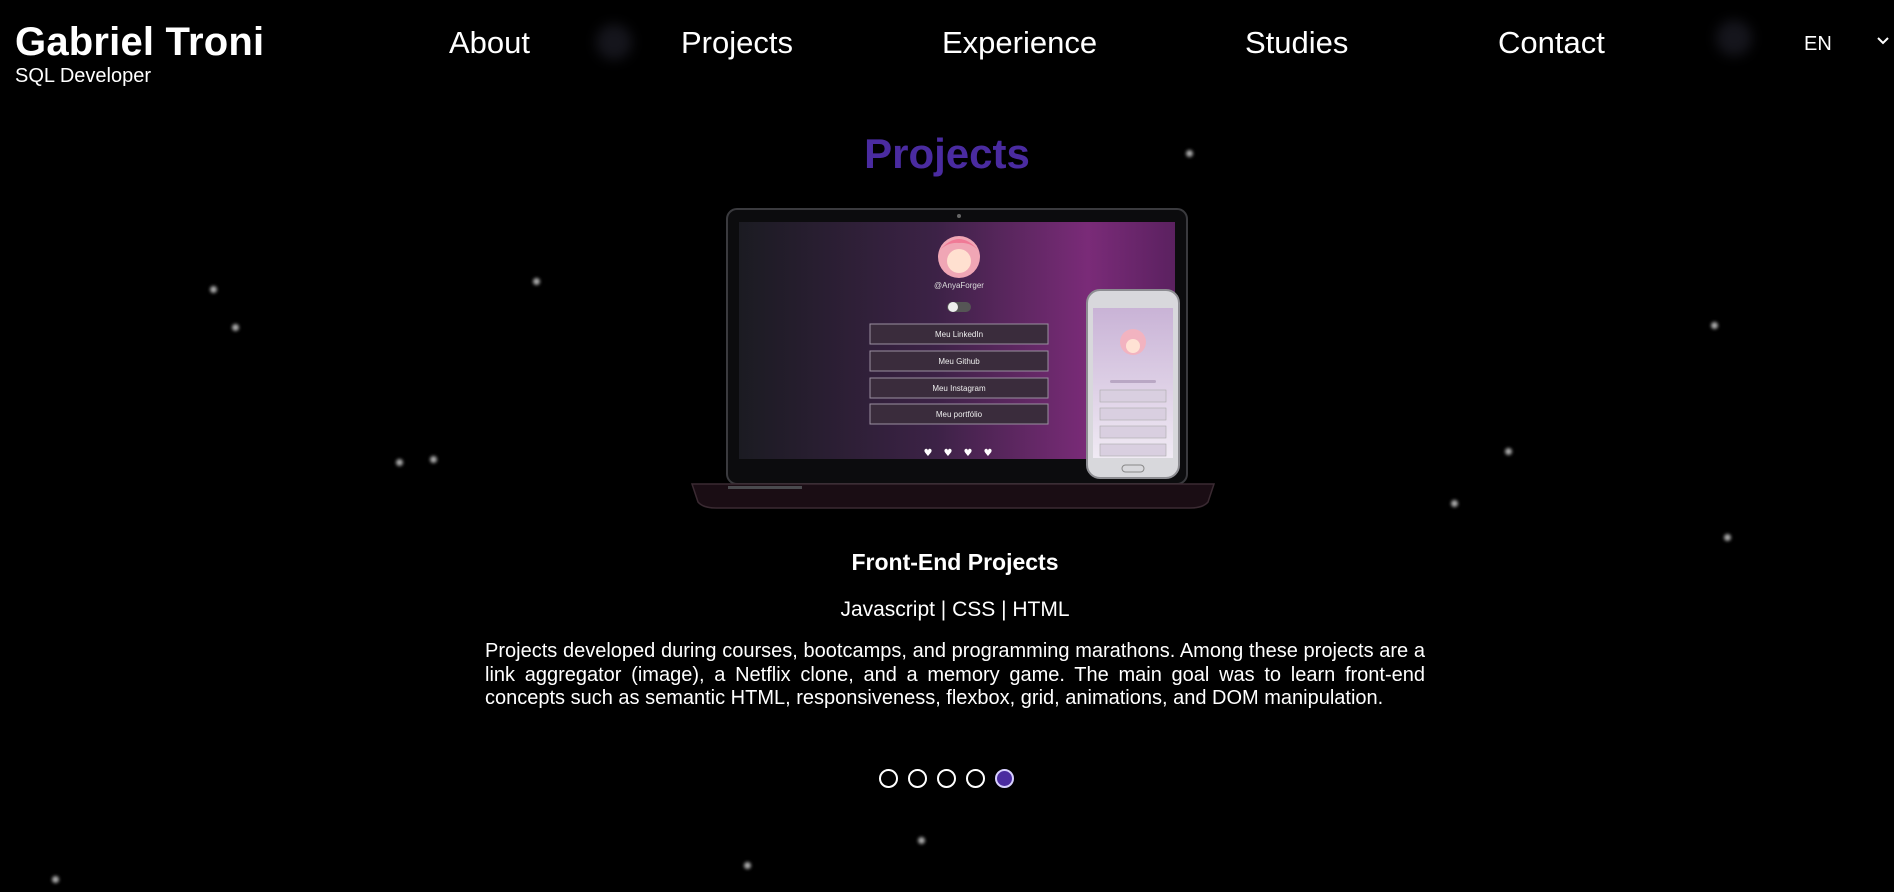 This screenshot has width=1894, height=892. Describe the element at coordinates (959, 334) in the screenshot. I see `image-link-1: Meu LinkedIn` at that location.